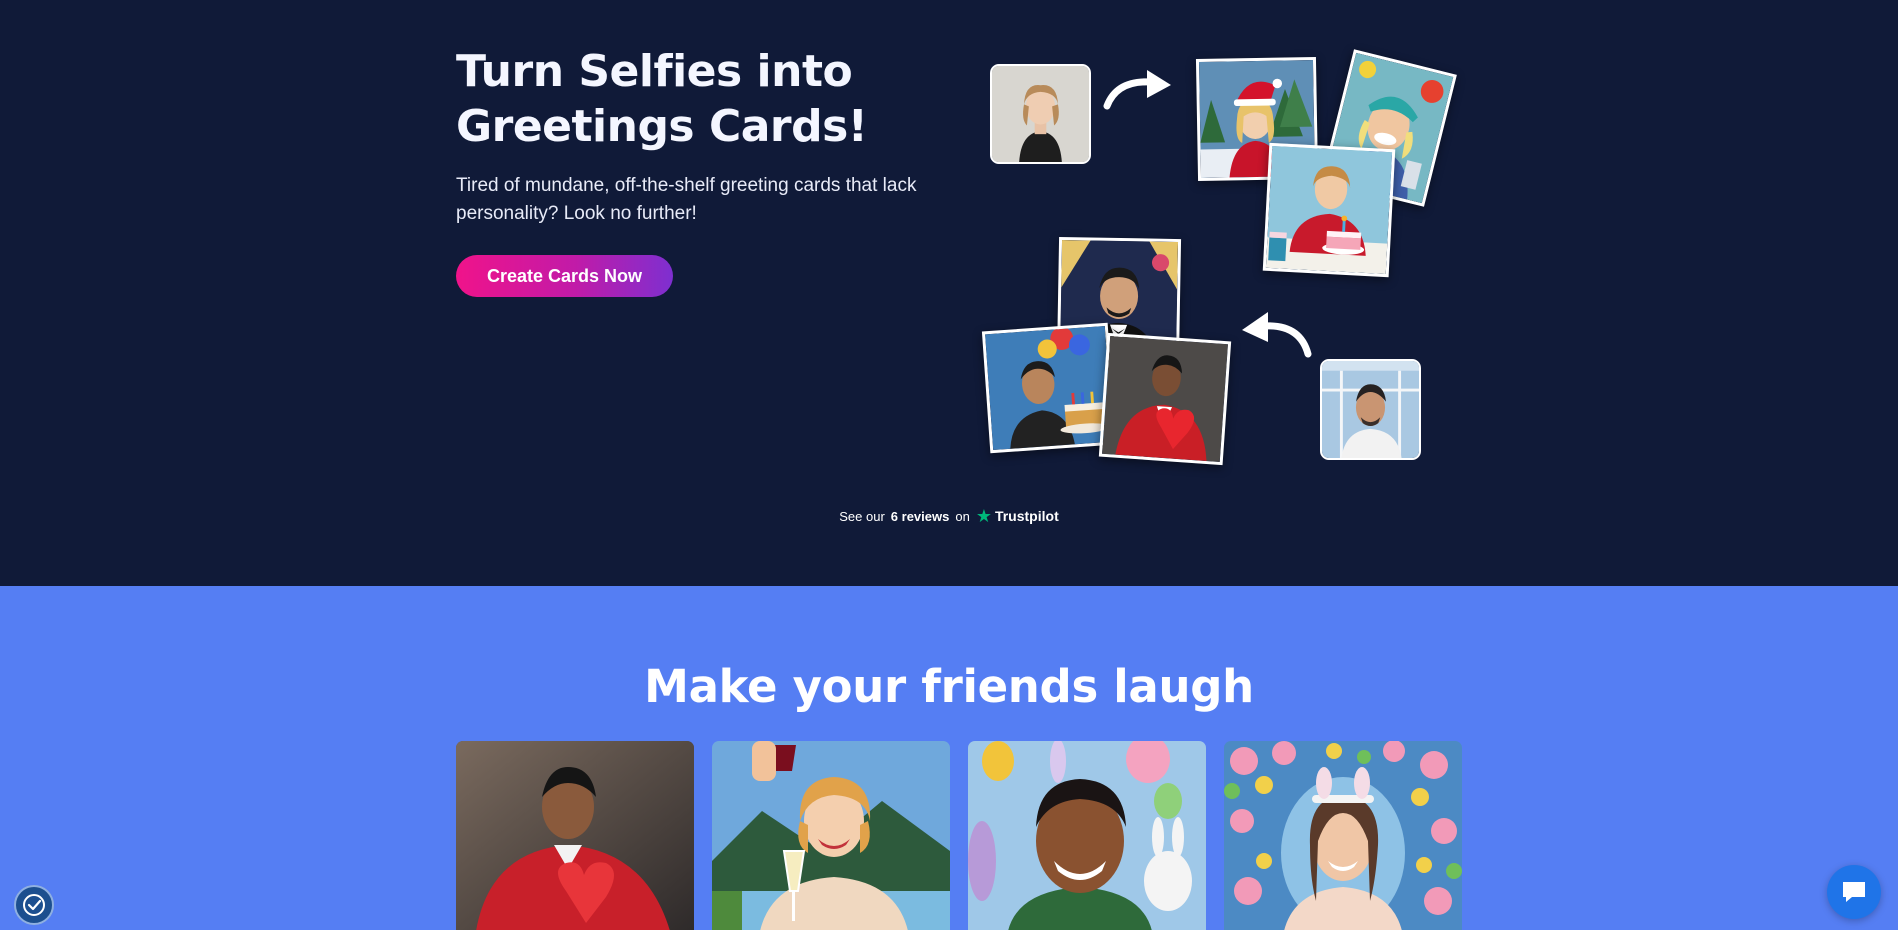 Image resolution: width=1898 pixels, height=930 pixels. Describe the element at coordinates (1137, 90) in the screenshot. I see `arrow-right-icon` at that location.